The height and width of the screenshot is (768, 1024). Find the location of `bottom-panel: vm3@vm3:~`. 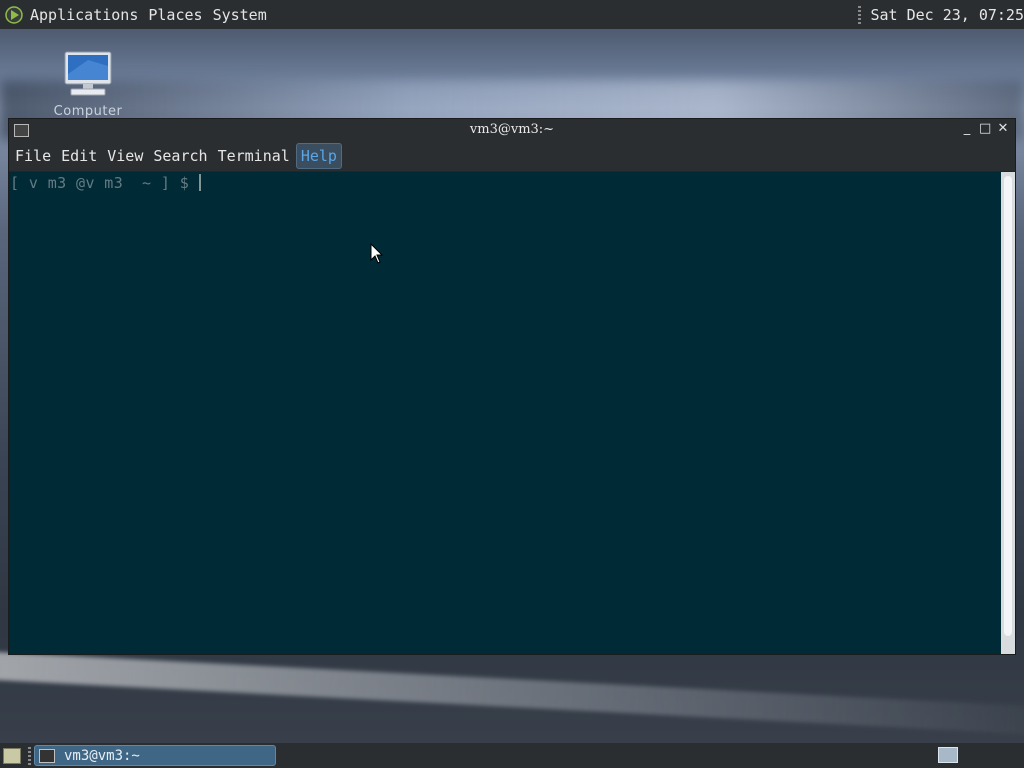

bottom-panel: vm3@vm3:~ is located at coordinates (512, 755).